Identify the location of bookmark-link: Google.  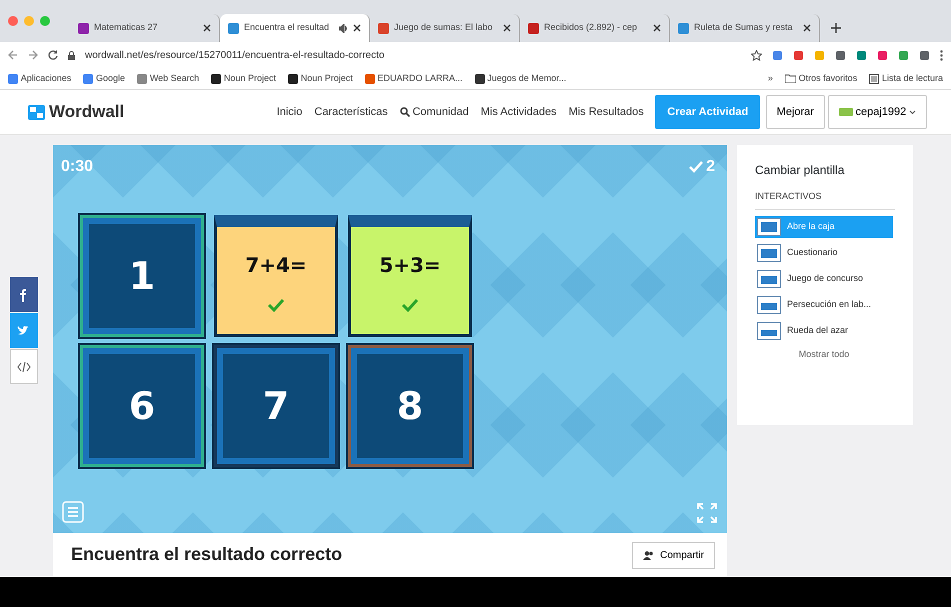
(104, 79).